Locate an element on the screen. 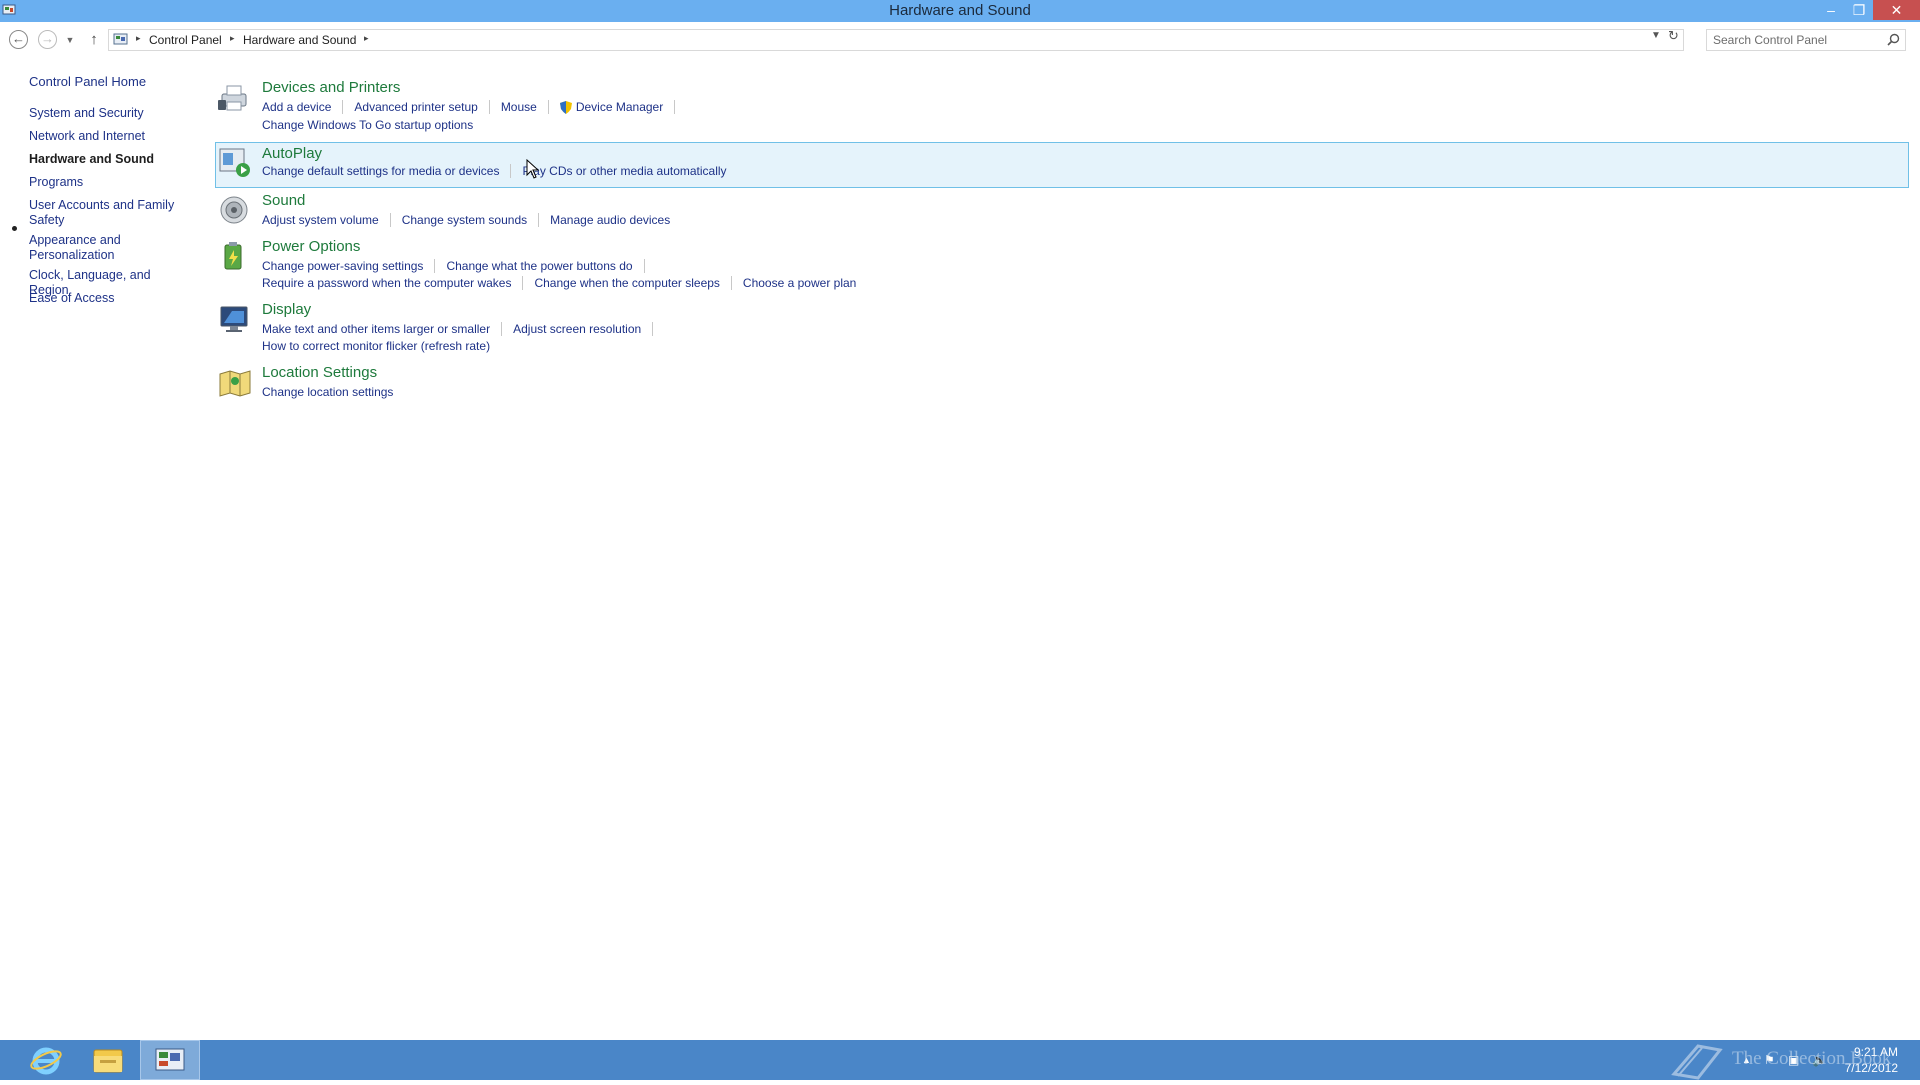  sidebar-item-system-and-security: System and Security is located at coordinates (109, 113).